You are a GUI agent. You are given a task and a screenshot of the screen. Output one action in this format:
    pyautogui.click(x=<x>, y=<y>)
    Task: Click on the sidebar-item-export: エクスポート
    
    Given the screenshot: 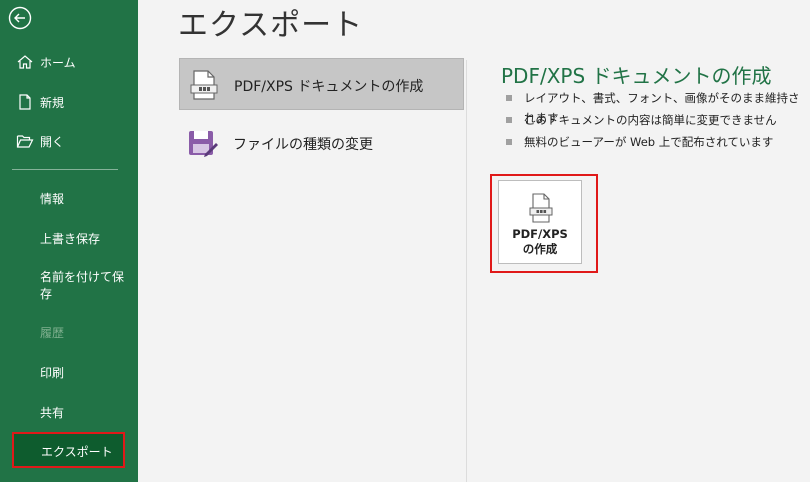 What is the action you would take?
    pyautogui.click(x=68, y=450)
    